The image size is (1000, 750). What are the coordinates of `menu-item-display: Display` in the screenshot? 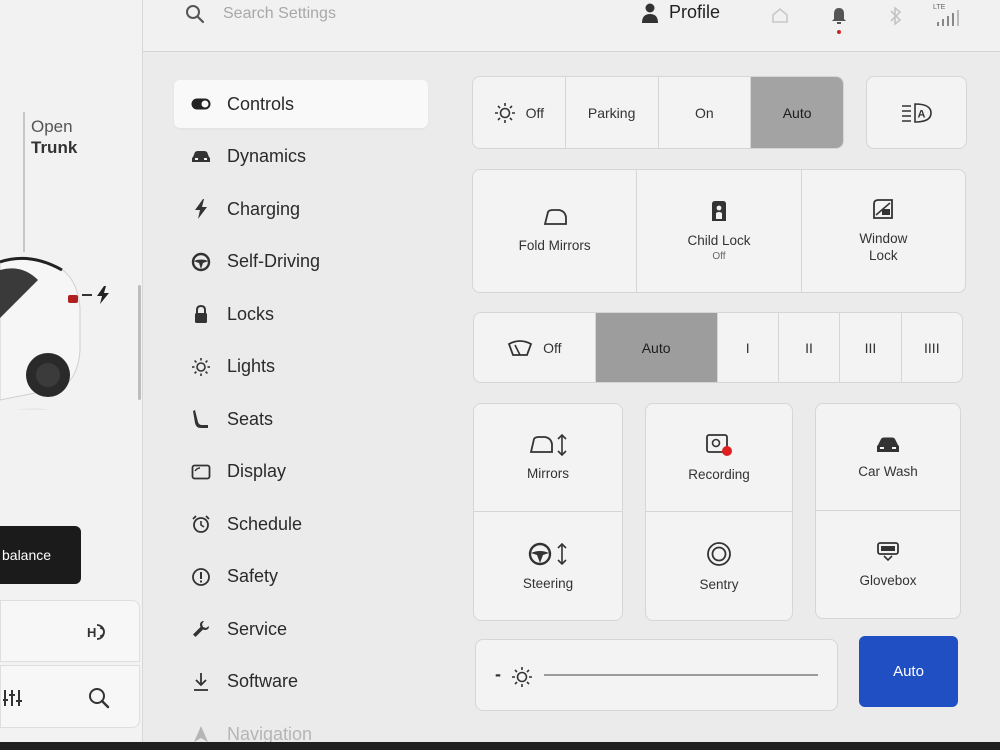 It's located at (301, 472).